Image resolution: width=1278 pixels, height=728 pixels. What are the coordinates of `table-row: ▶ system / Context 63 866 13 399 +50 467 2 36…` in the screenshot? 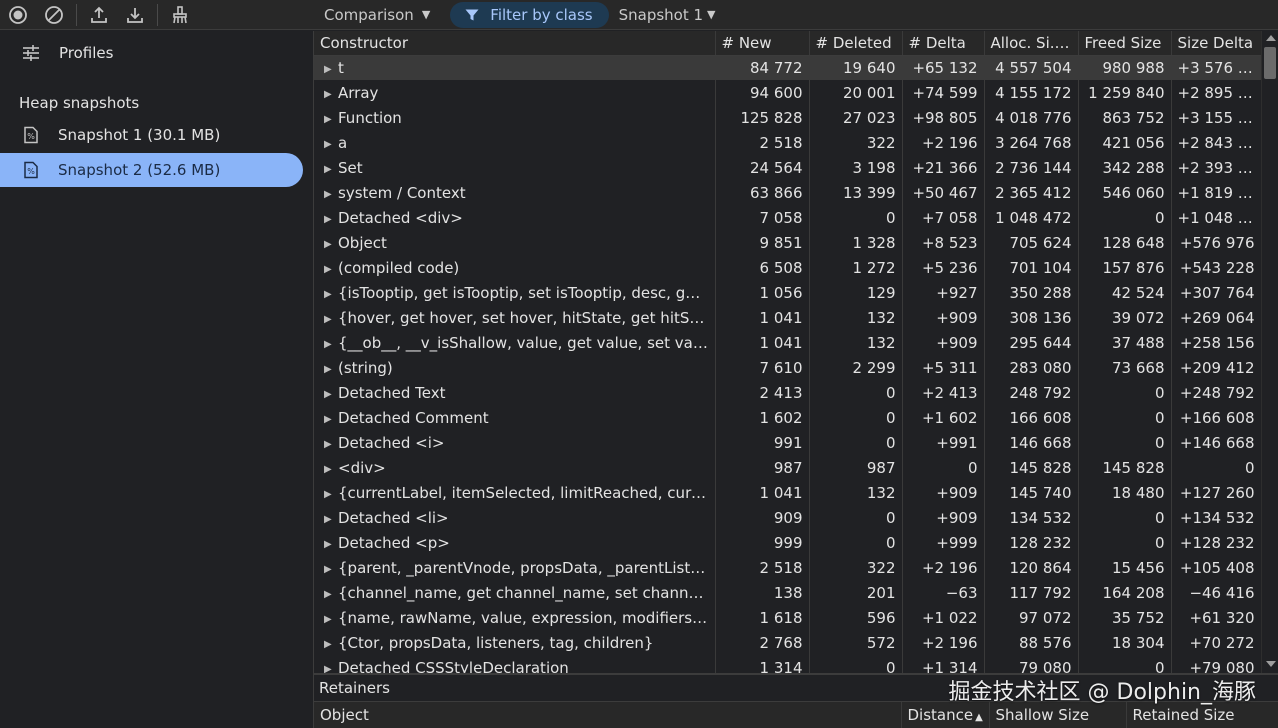 It's located at (788, 192).